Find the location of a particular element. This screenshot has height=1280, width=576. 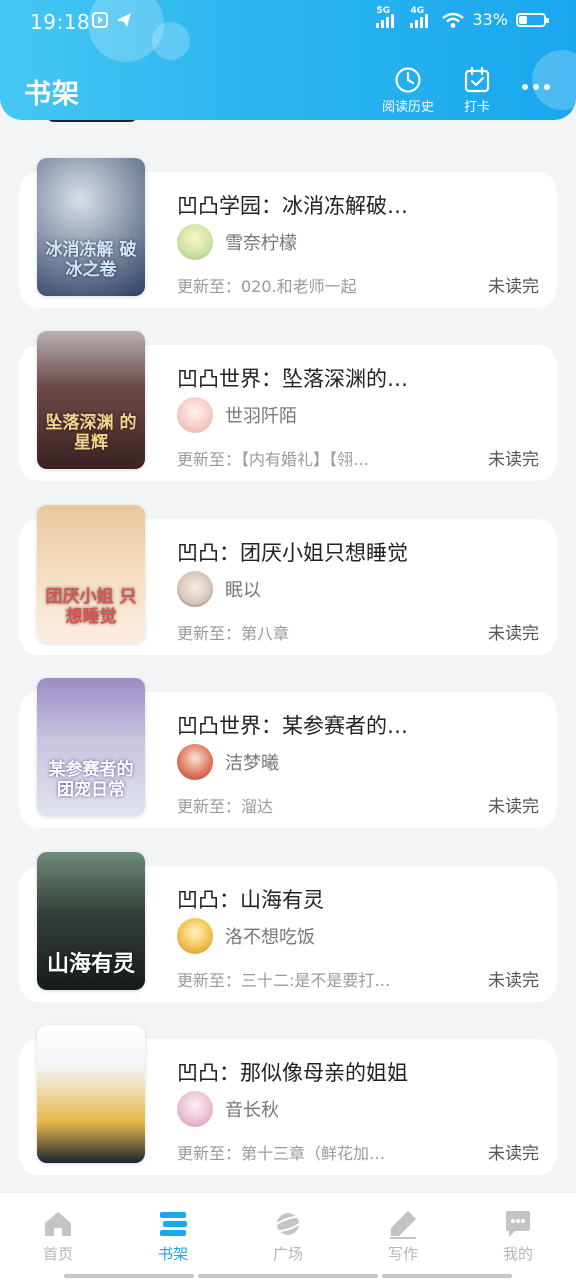

reading-history-label: 阅读历史 is located at coordinates (408, 107).